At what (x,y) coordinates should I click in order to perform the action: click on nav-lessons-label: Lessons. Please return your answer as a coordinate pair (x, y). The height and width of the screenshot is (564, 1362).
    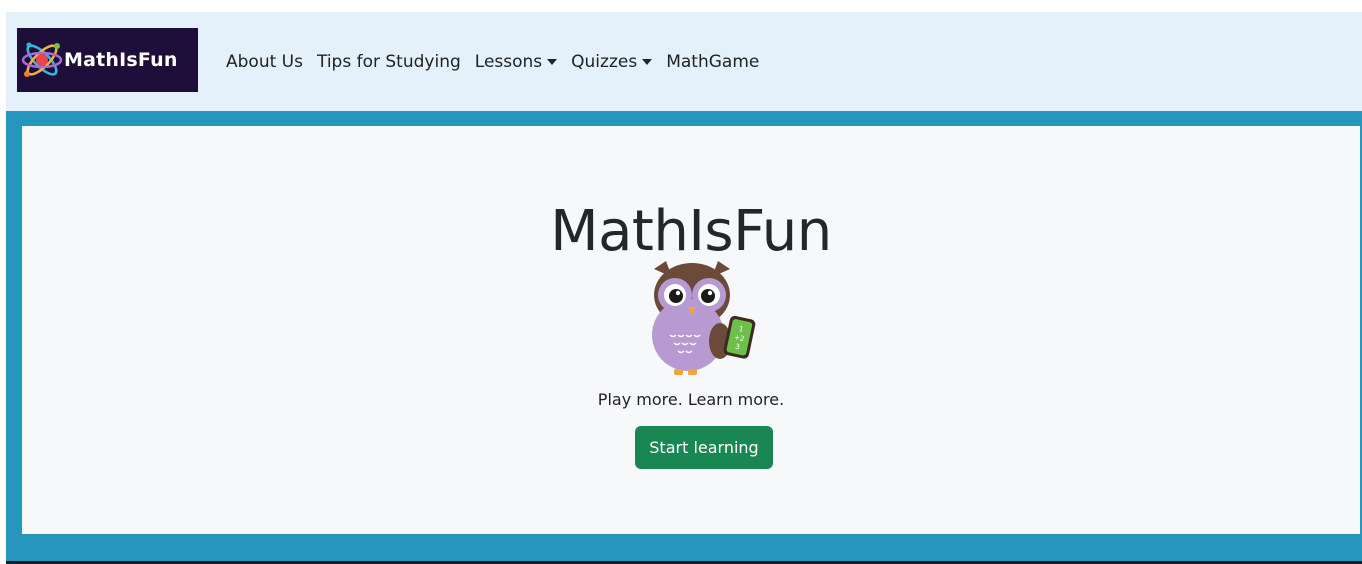
    Looking at the image, I should click on (508, 61).